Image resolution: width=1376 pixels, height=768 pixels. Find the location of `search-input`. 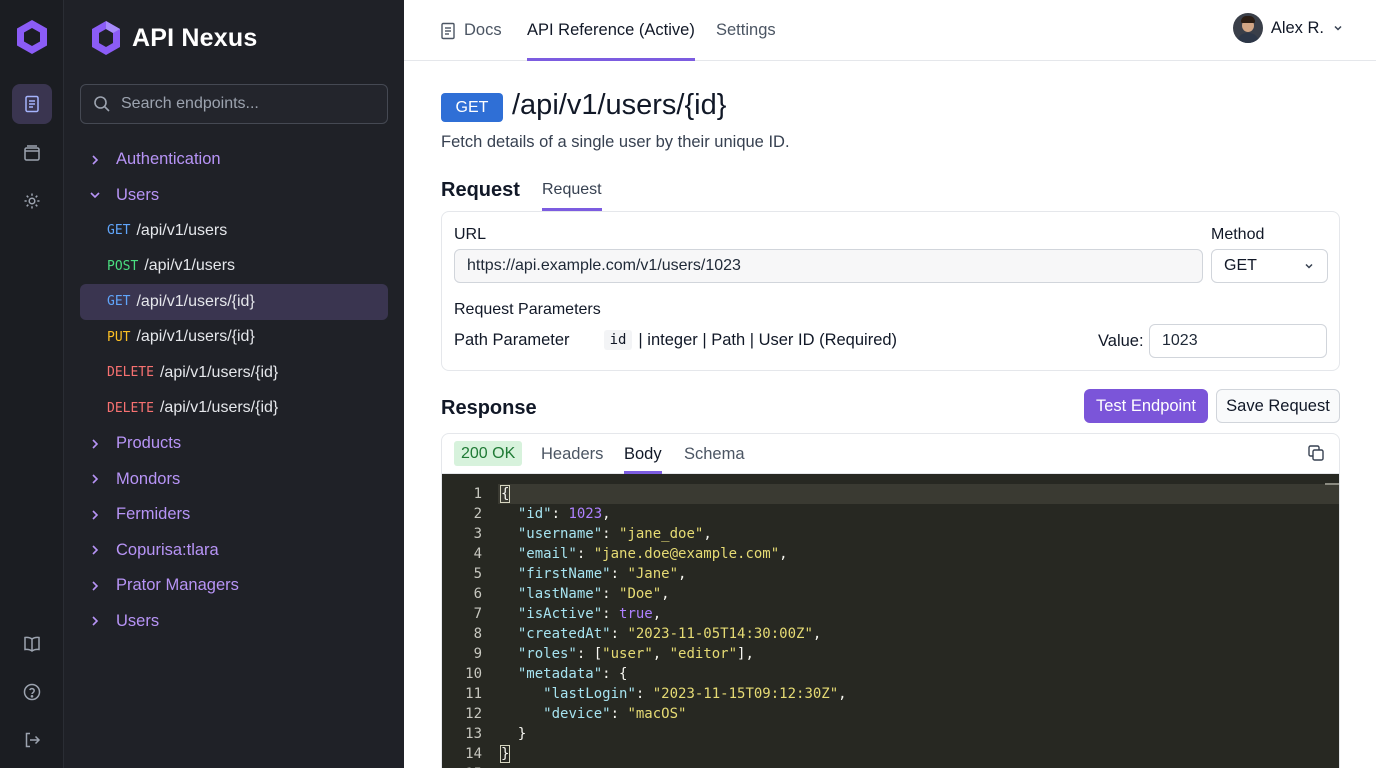

search-input is located at coordinates (251, 104).